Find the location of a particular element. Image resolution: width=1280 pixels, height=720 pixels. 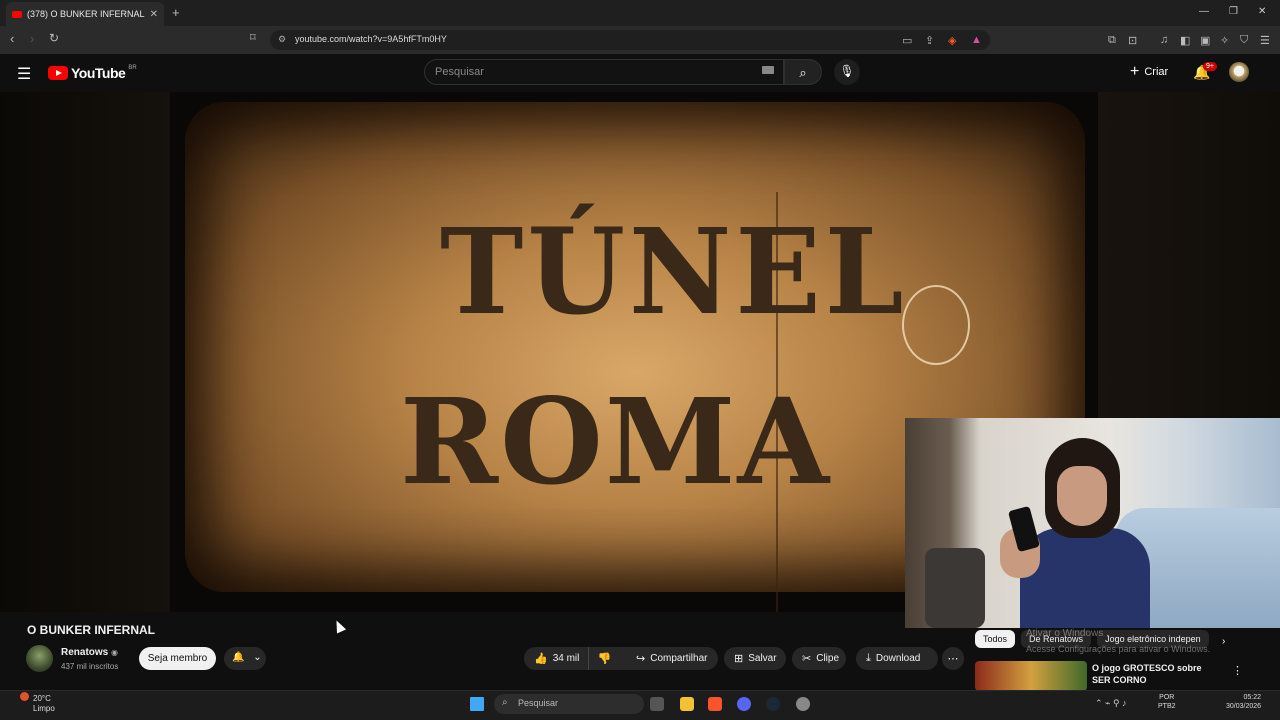

discord-icon is located at coordinates (744, 704).